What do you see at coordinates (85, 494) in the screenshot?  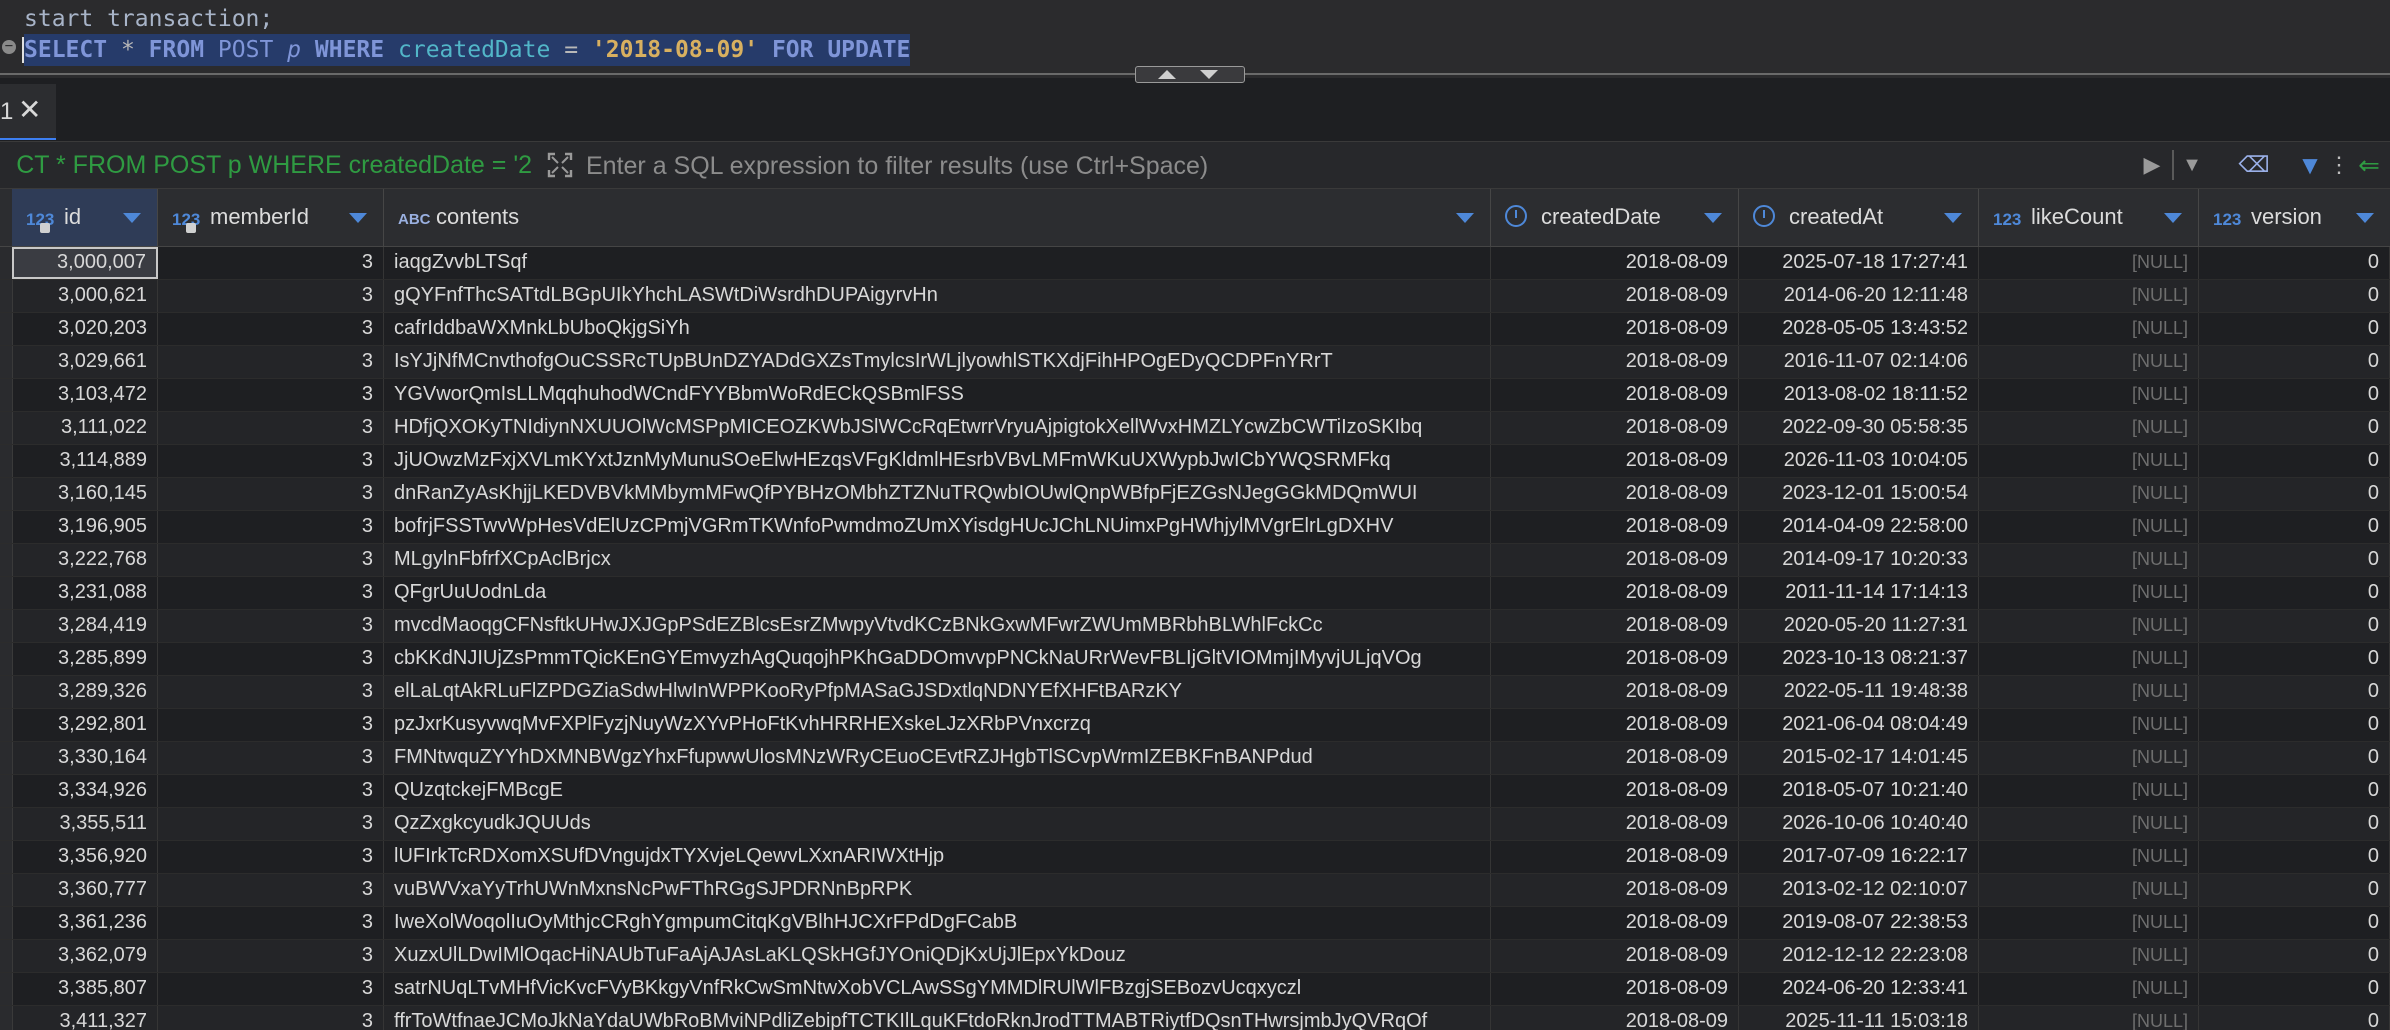 I see `cell-id: 3,160,145` at bounding box center [85, 494].